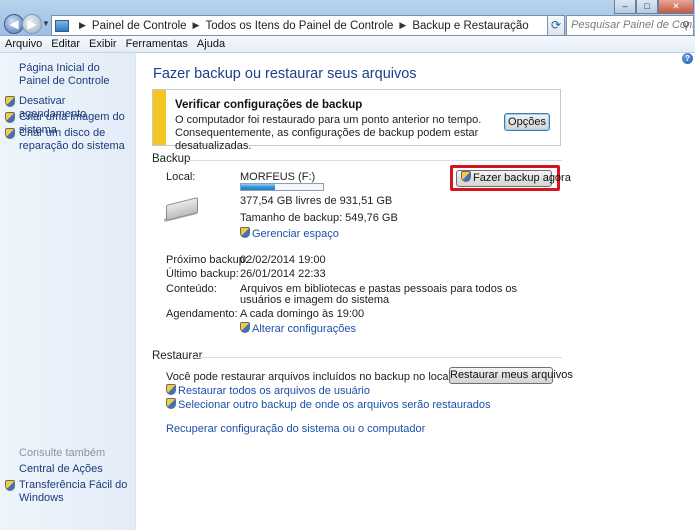 This screenshot has width=695, height=530. Describe the element at coordinates (302, 314) in the screenshot. I see `schedule-value: A cada domingo às 19:00` at that location.